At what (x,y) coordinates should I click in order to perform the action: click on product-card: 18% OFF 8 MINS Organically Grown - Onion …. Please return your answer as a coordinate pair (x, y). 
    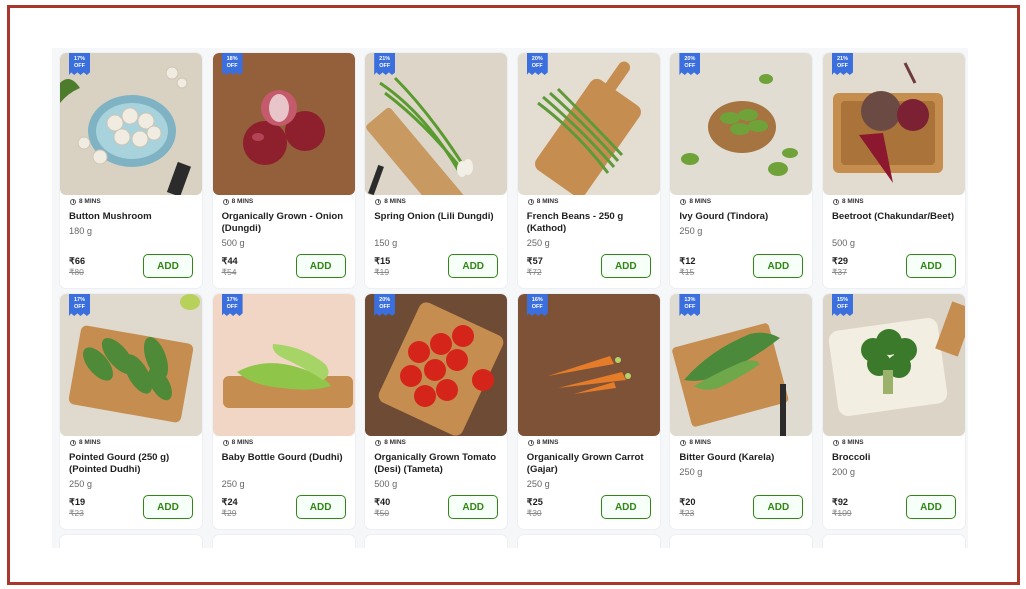
    Looking at the image, I should click on (283, 170).